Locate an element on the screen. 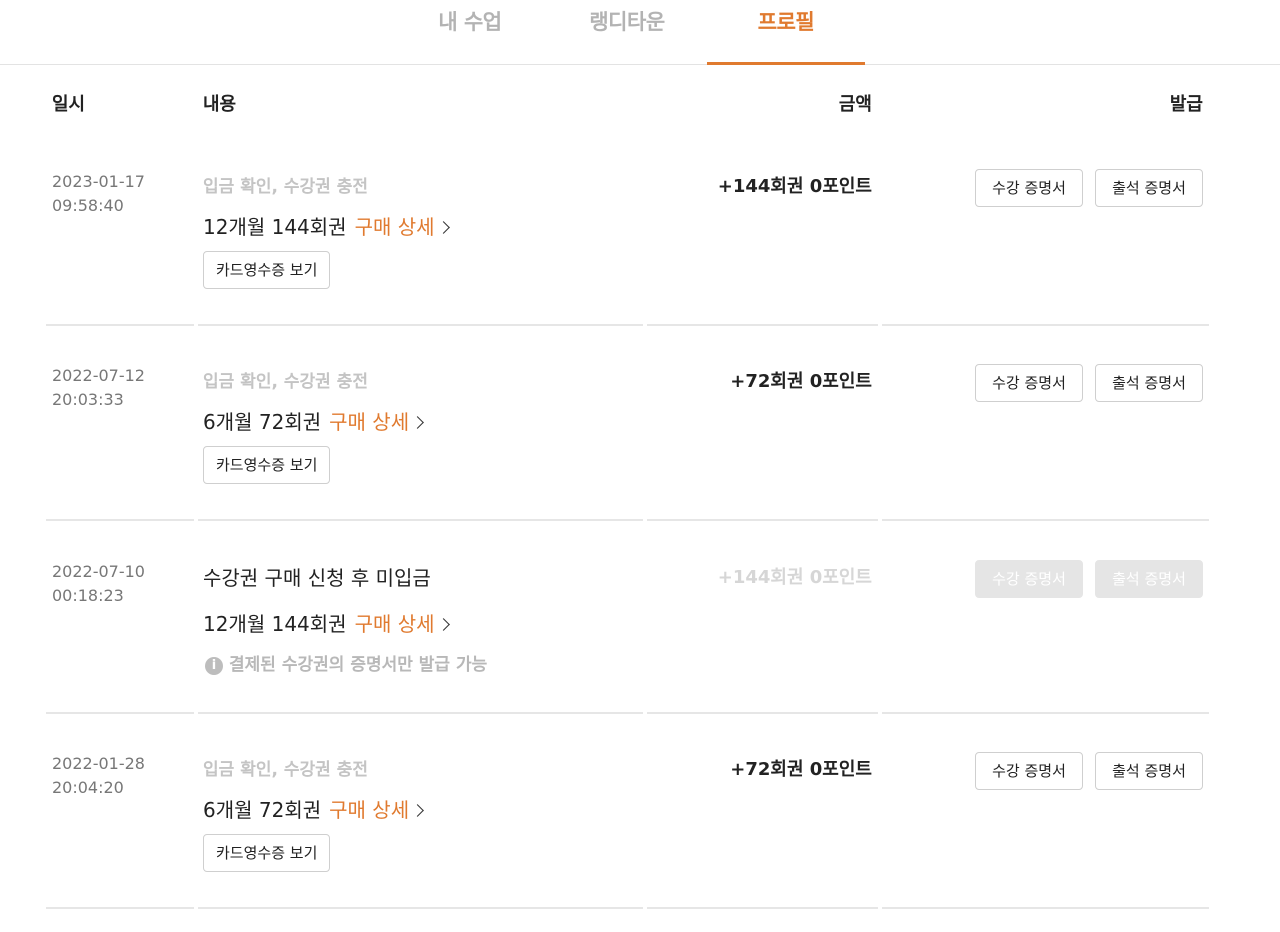 The height and width of the screenshot is (932, 1280). info-icon: i is located at coordinates (214, 666).